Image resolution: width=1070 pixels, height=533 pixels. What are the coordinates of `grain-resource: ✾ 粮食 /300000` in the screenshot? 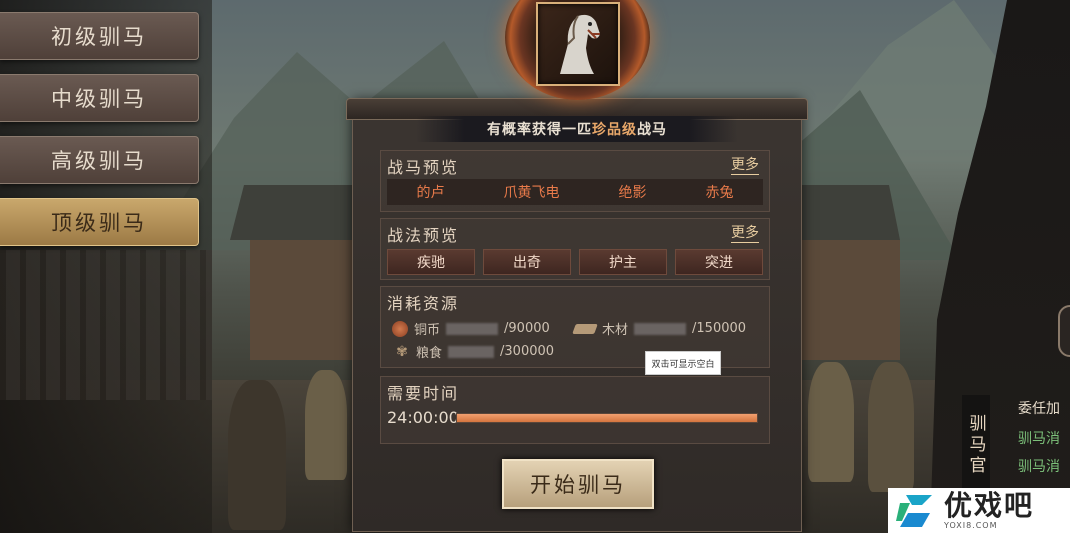 It's located at (474, 352).